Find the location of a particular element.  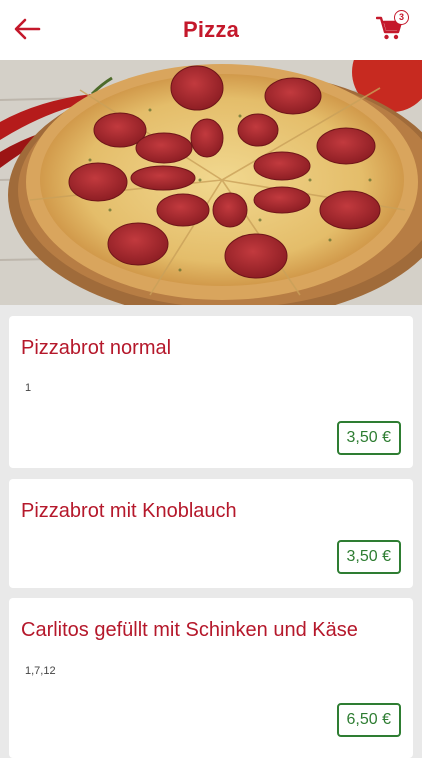

arrow-left-icon is located at coordinates (27, 29).